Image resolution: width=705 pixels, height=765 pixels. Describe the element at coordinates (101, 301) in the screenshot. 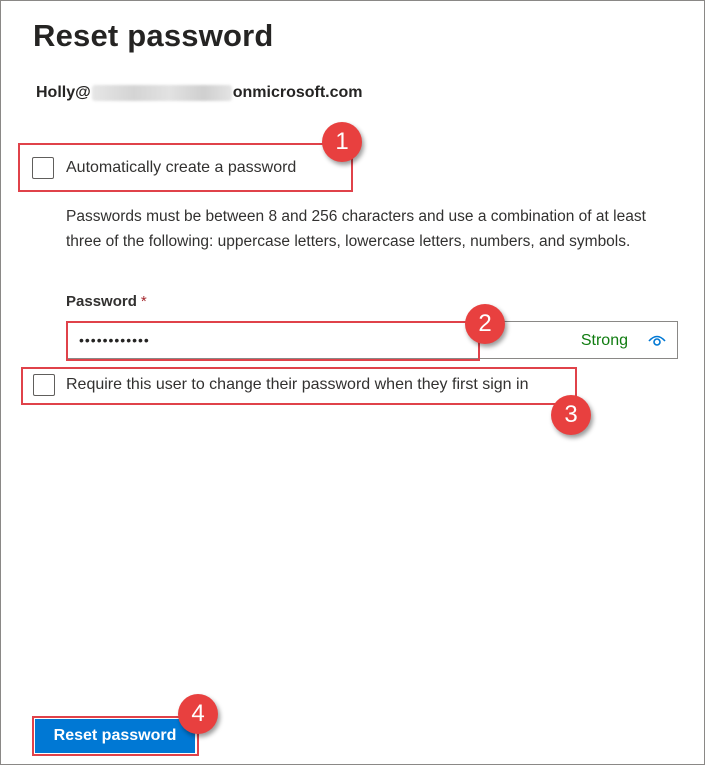

I see `password-label-text: Password` at that location.